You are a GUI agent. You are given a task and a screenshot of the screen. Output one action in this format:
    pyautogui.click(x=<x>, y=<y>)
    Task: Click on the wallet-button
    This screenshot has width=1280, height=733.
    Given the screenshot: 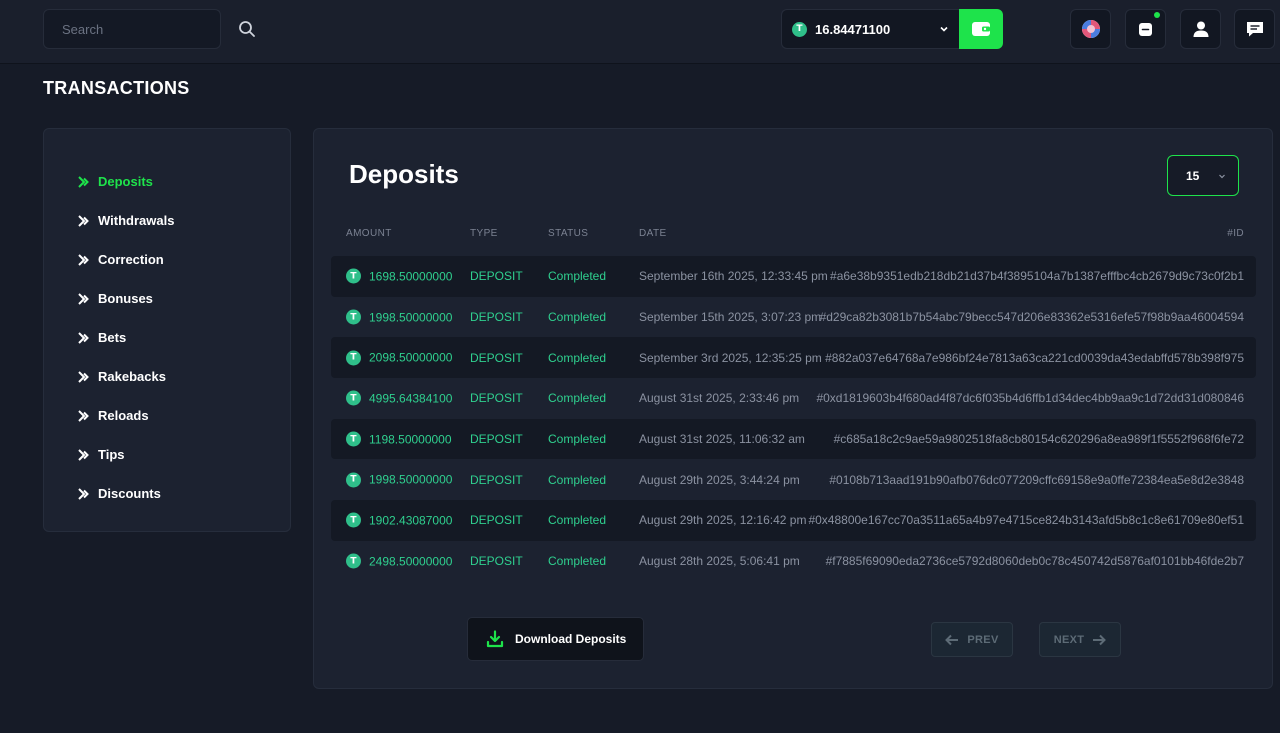 What is the action you would take?
    pyautogui.click(x=981, y=29)
    